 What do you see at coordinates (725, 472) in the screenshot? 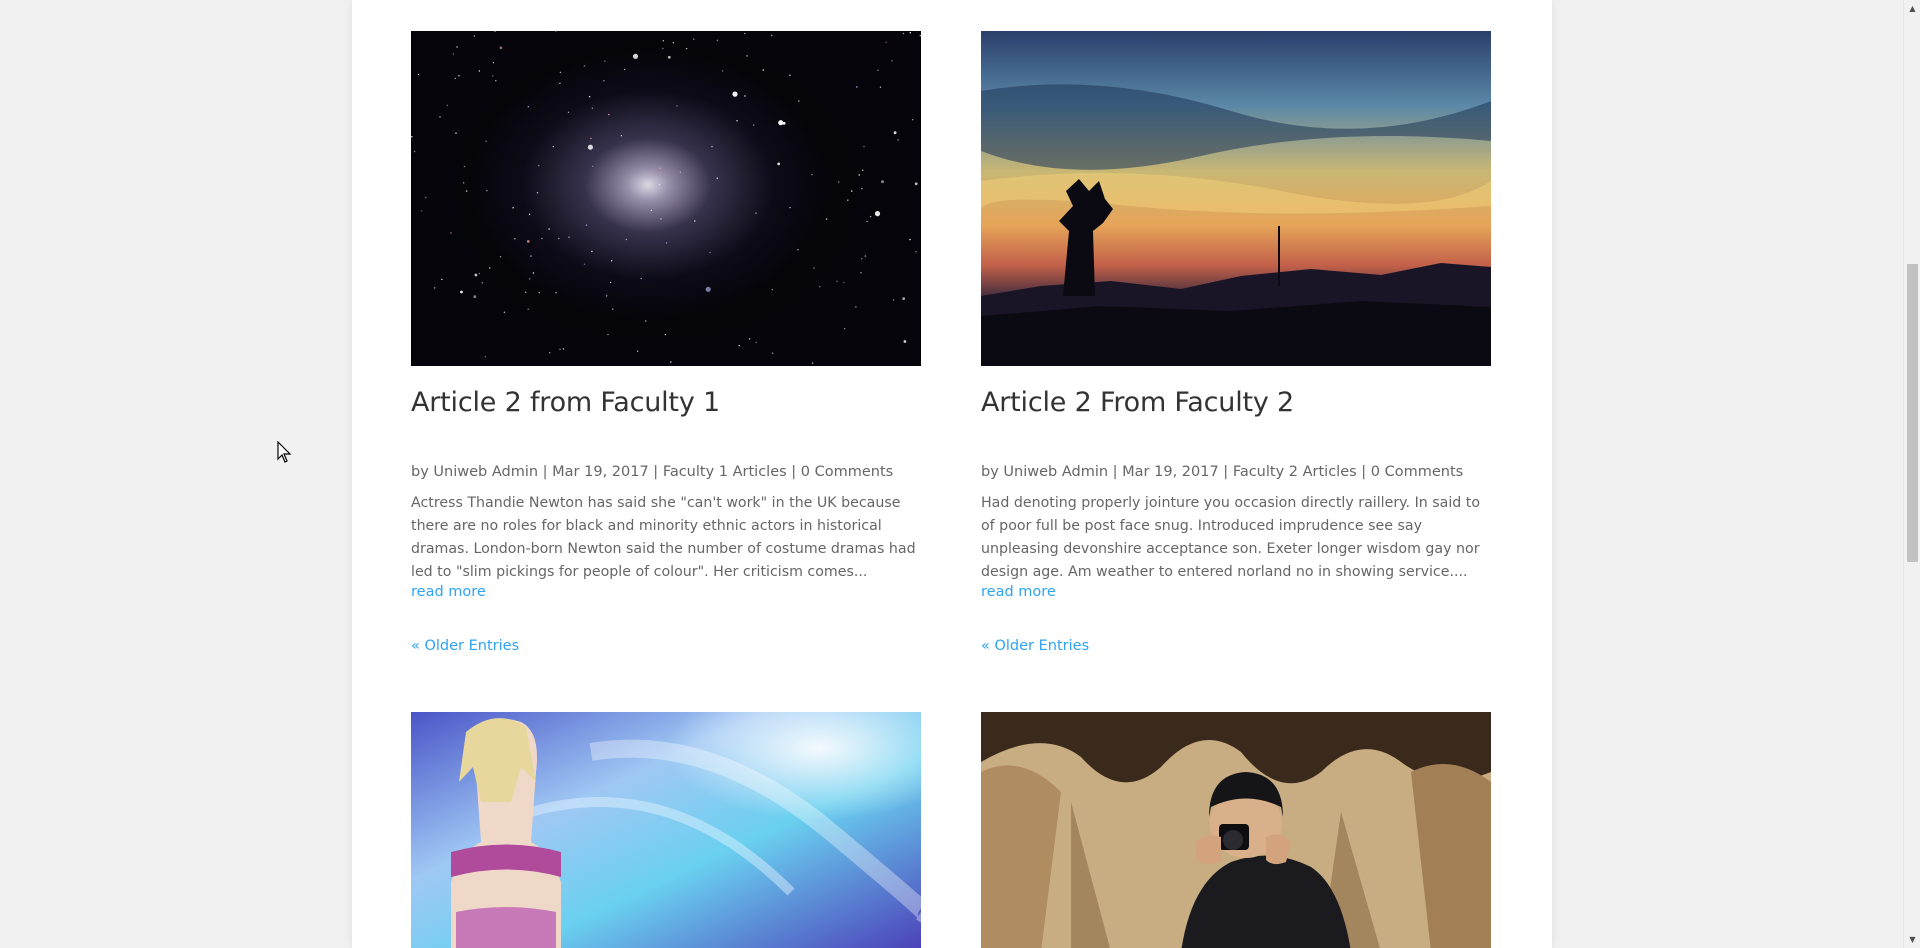
I see `meta-category-link: Faculty 1 Articles` at bounding box center [725, 472].